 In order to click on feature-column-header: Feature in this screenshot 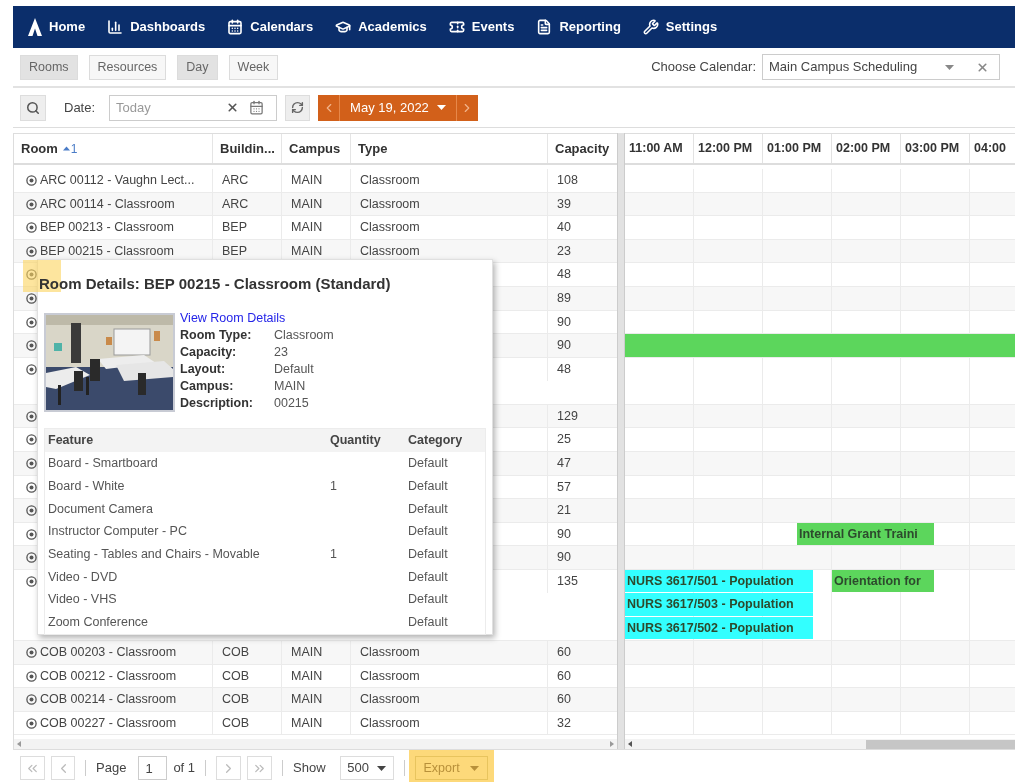, I will do `click(71, 441)`.